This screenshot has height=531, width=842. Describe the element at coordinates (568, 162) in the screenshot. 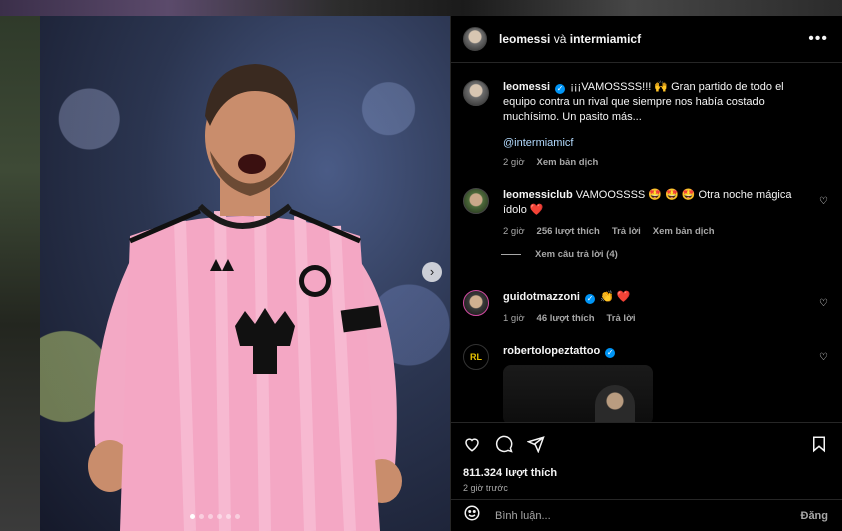

I see `caption-translate-button: Xem bản dịch` at that location.